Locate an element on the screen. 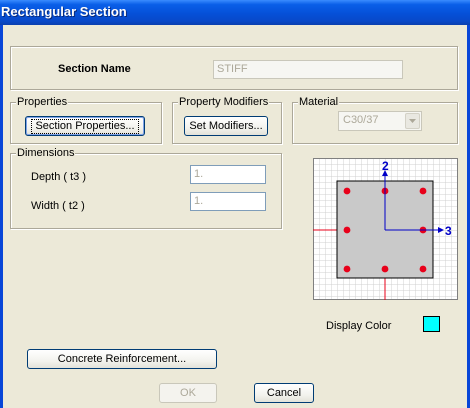 This screenshot has width=470, height=408. display-color-label: Display Color is located at coordinates (359, 326).